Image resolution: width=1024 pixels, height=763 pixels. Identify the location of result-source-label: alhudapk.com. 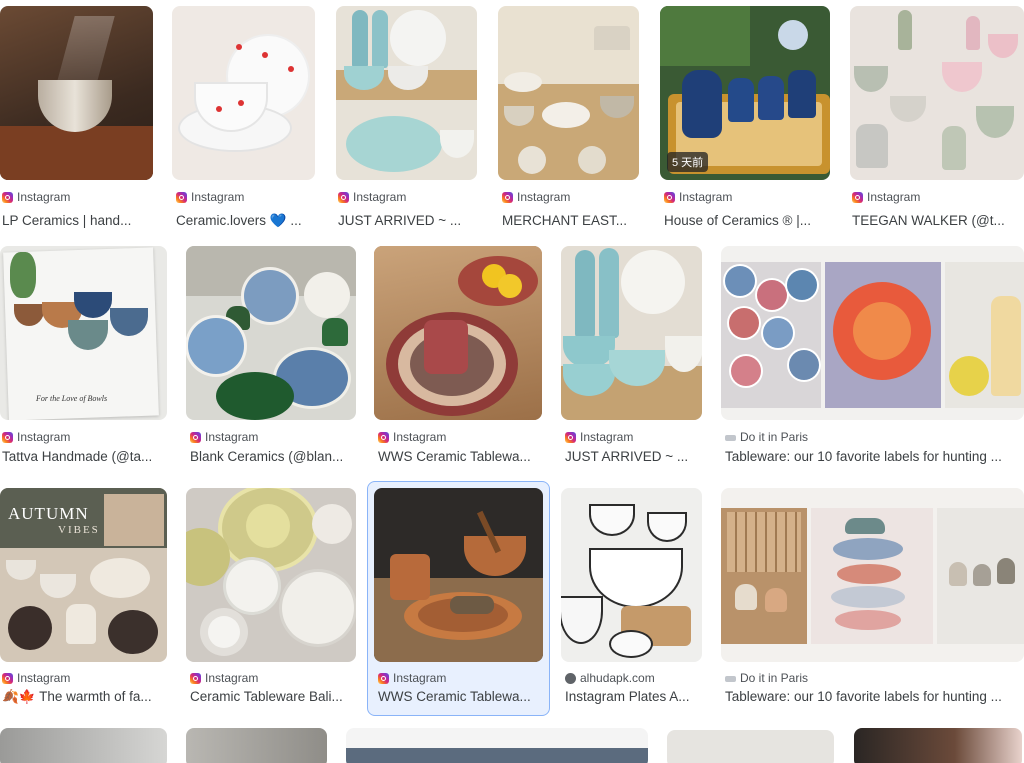
(617, 678).